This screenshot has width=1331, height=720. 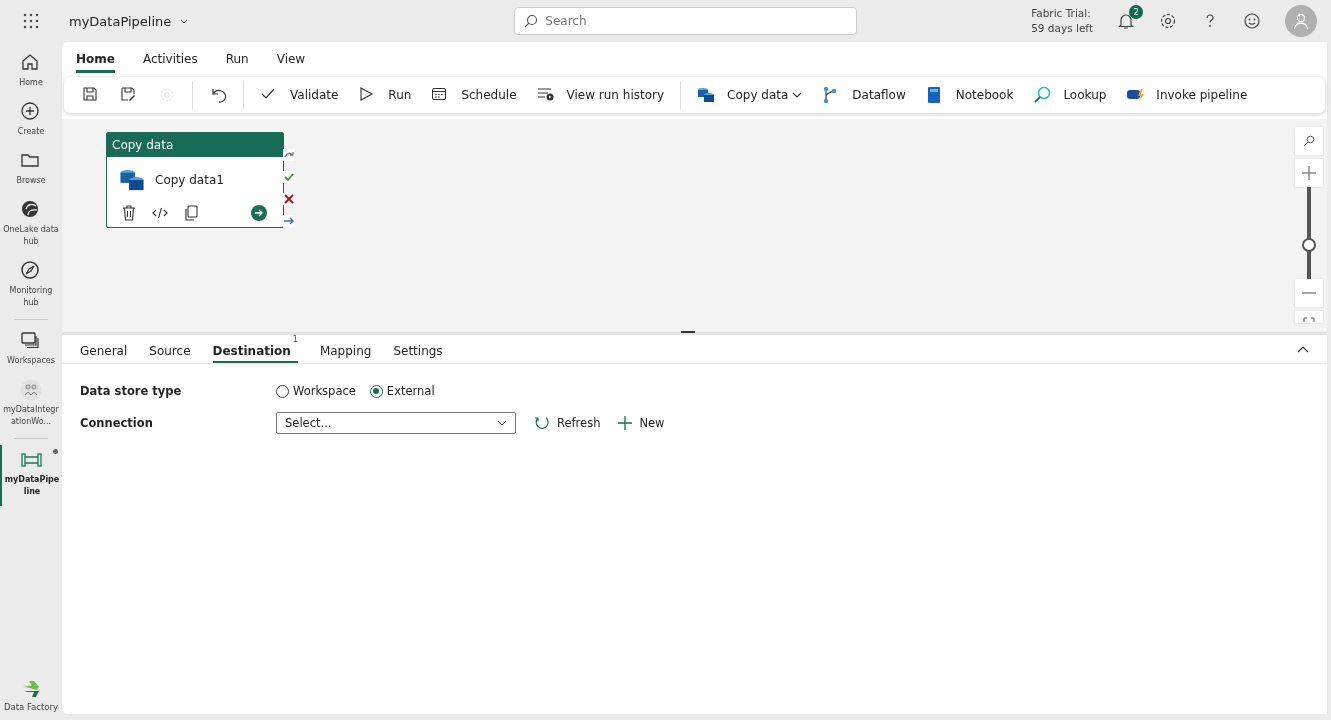 I want to click on refresh-button: Refresh, so click(x=567, y=423).